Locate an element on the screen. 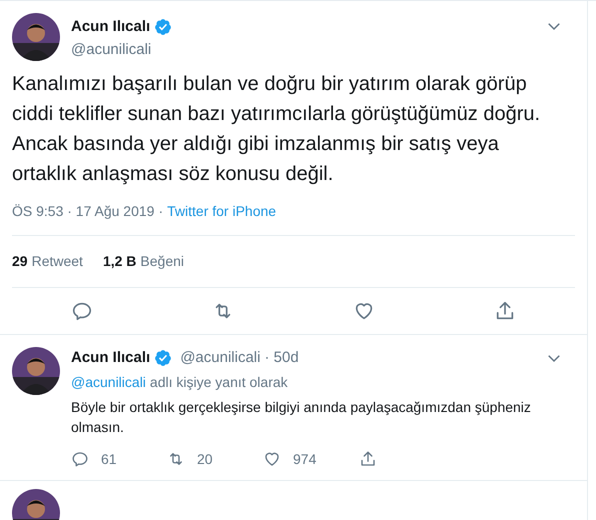 Image resolution: width=596 pixels, height=520 pixels. reply-note: adlı kişiye yanıt olarak is located at coordinates (219, 382).